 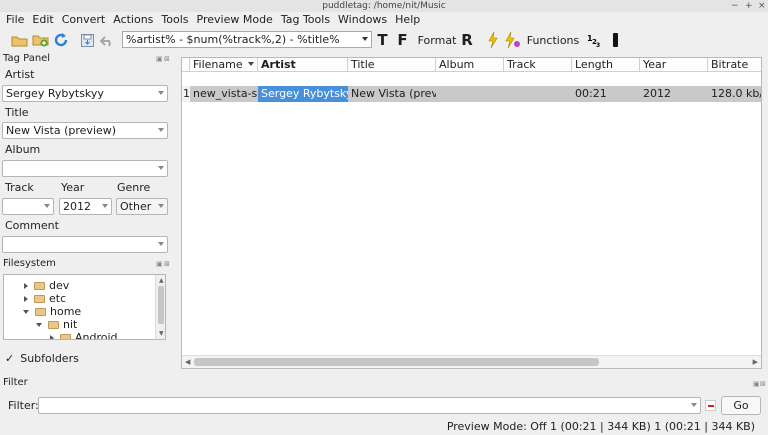 I want to click on filename-to-tag-icon: F, so click(x=402, y=40).